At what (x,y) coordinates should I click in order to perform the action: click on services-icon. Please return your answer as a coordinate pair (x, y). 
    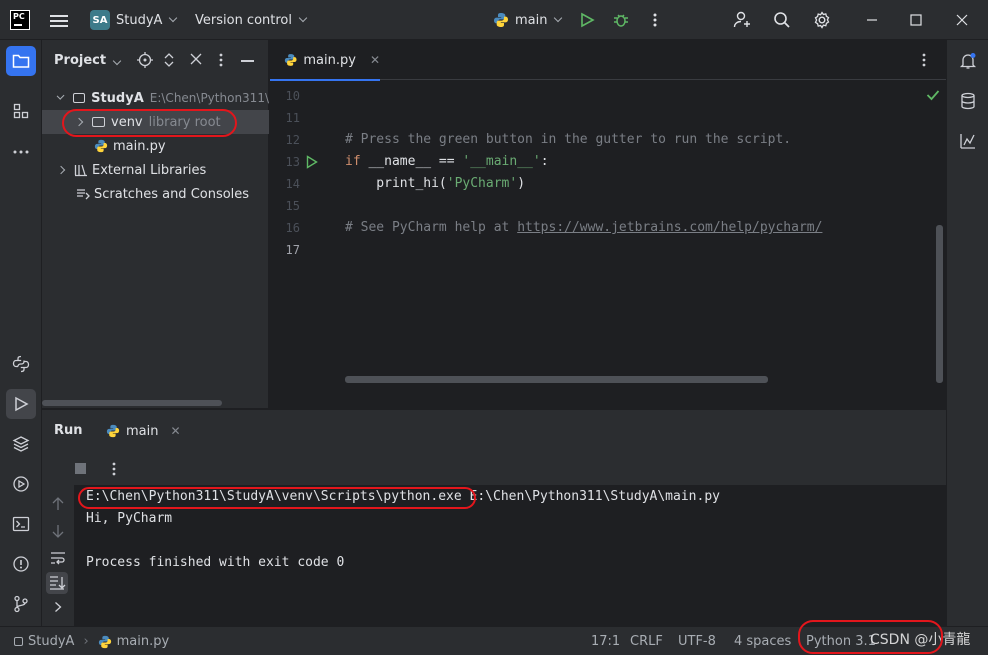
    Looking at the image, I should click on (21, 484).